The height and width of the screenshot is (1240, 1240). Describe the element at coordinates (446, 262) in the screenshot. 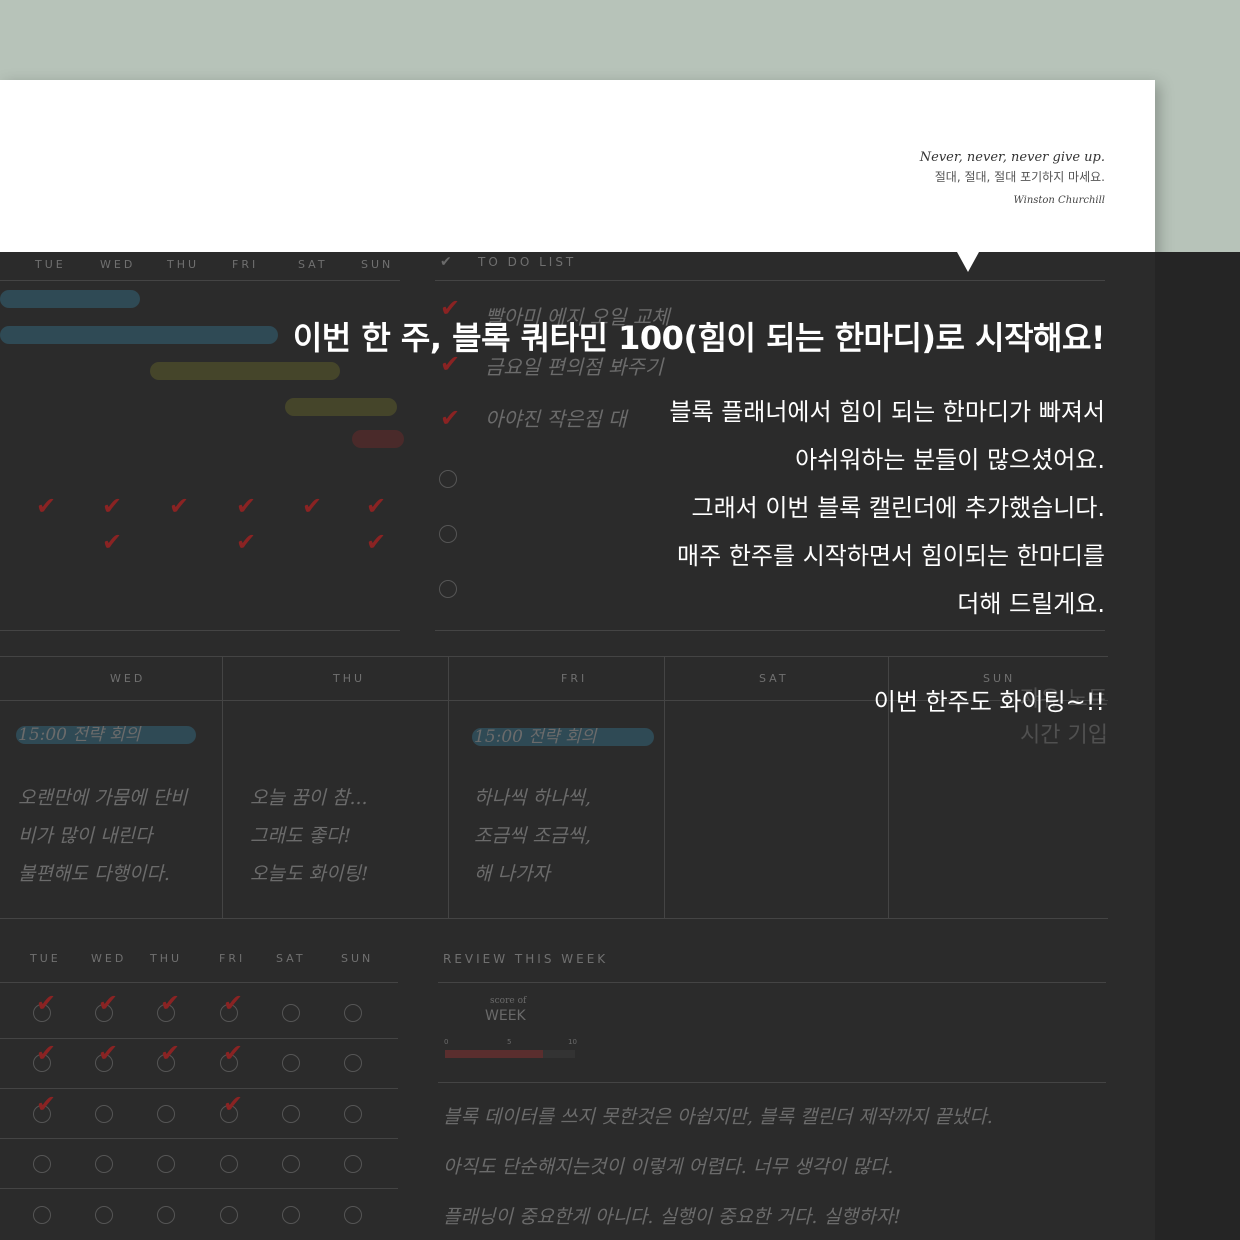

I see `check-mark-icon: ✔` at that location.